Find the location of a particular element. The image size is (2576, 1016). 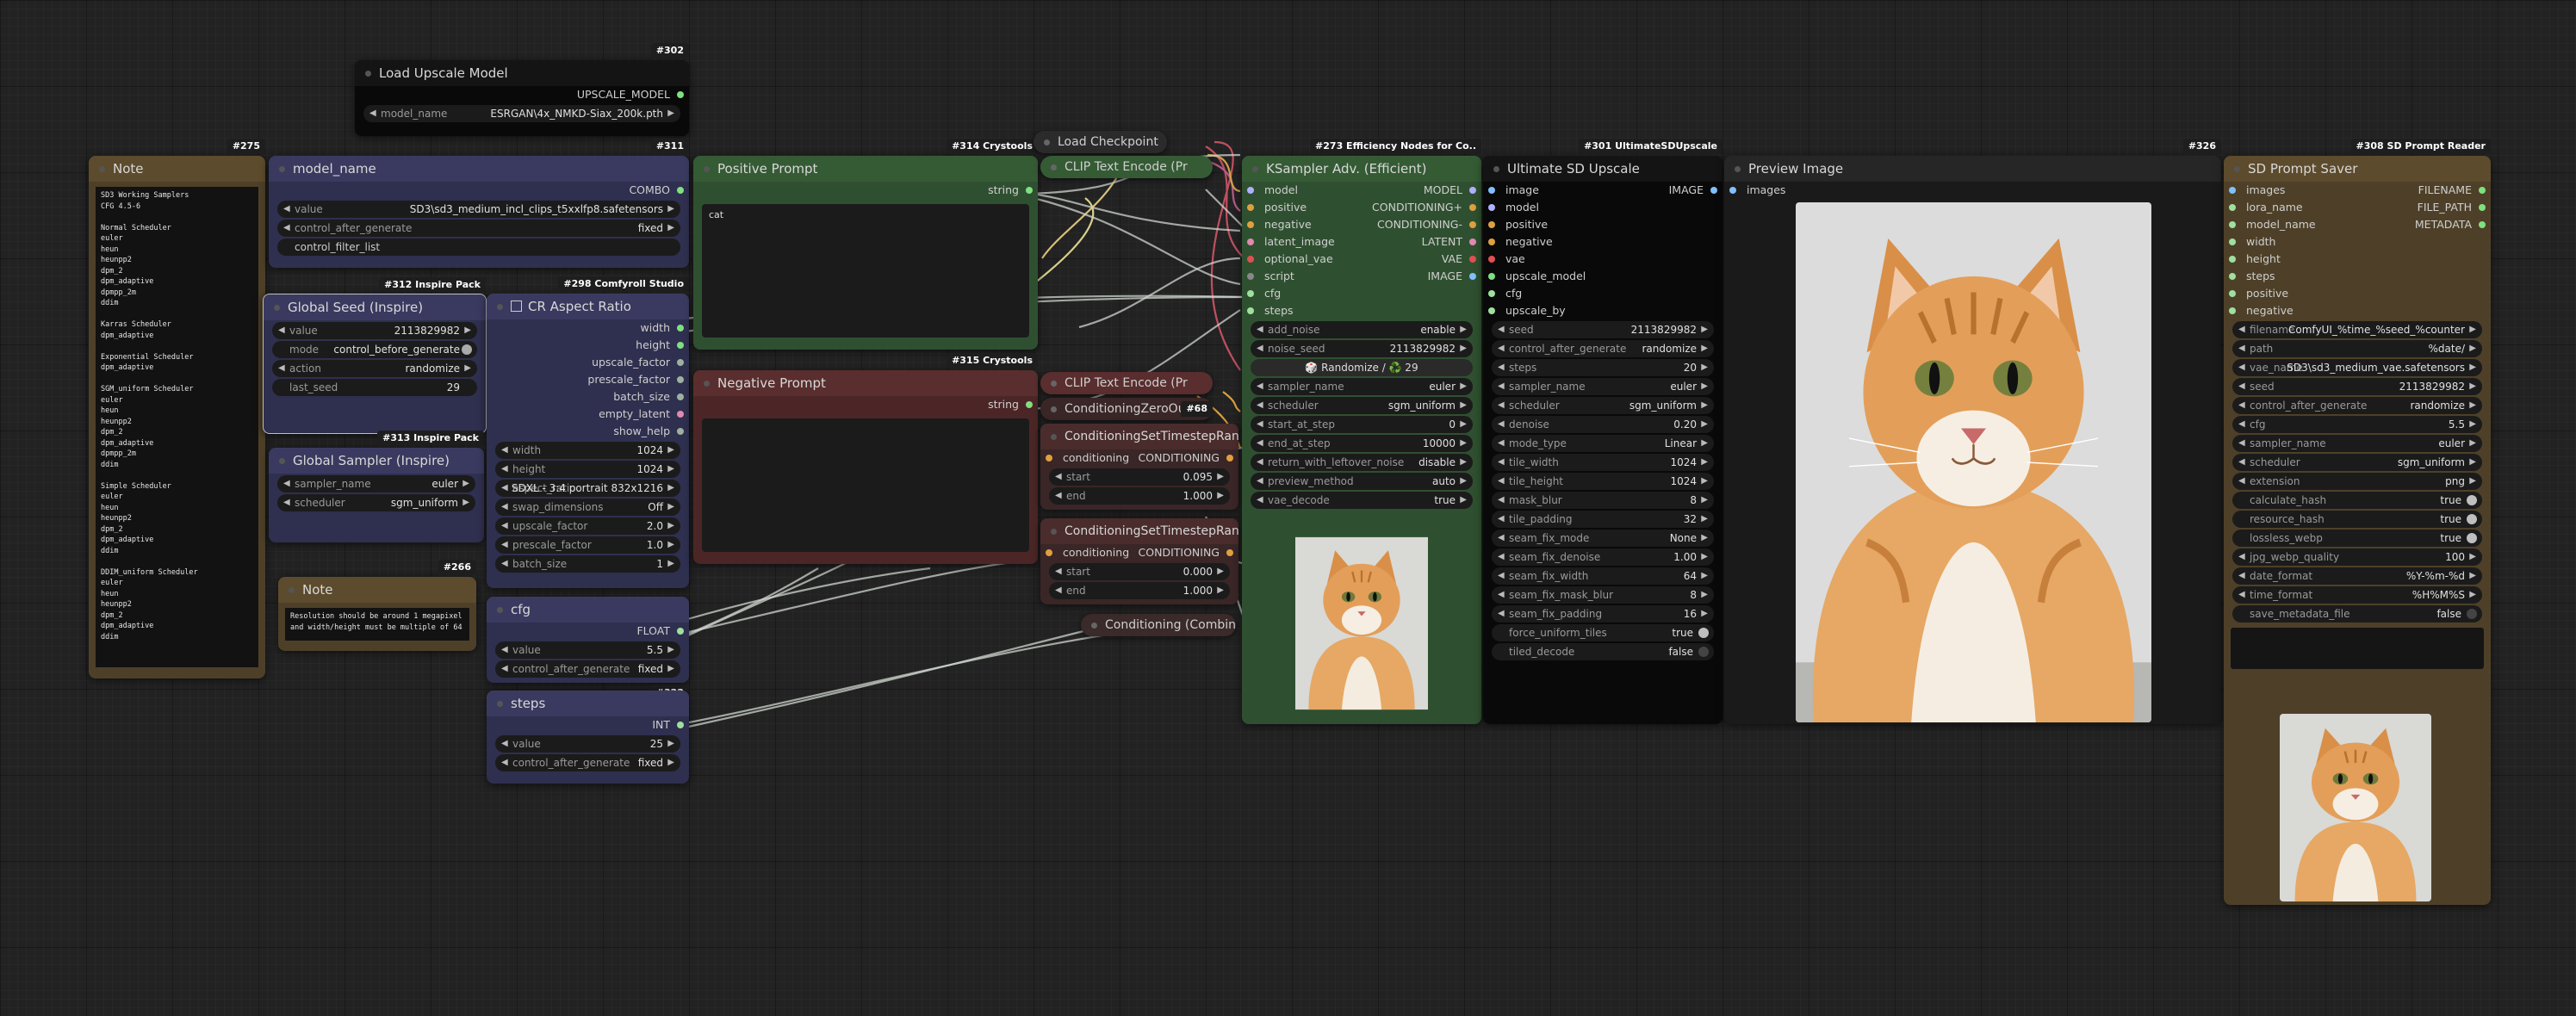

io-negative: negative CONDITIONING- is located at coordinates (1361, 224).